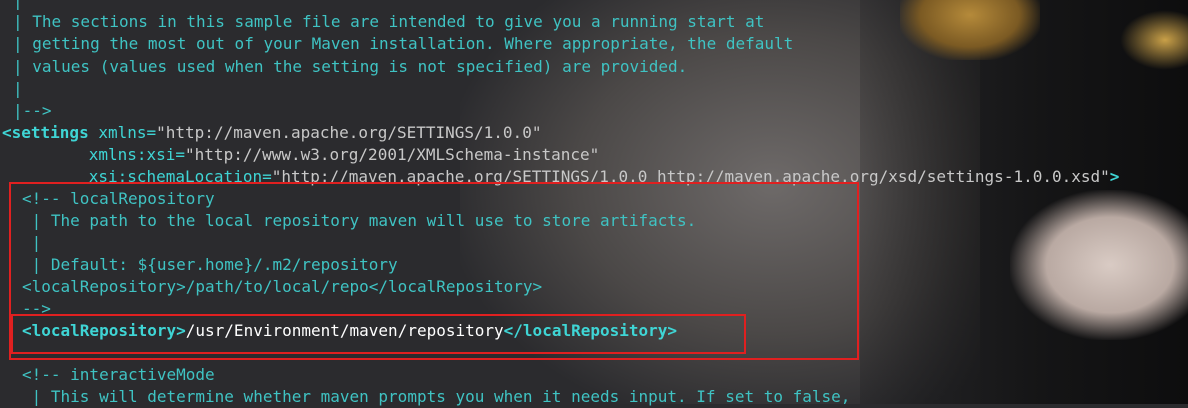  I want to click on comment-line: <!-- interactiveMode, so click(118, 374).